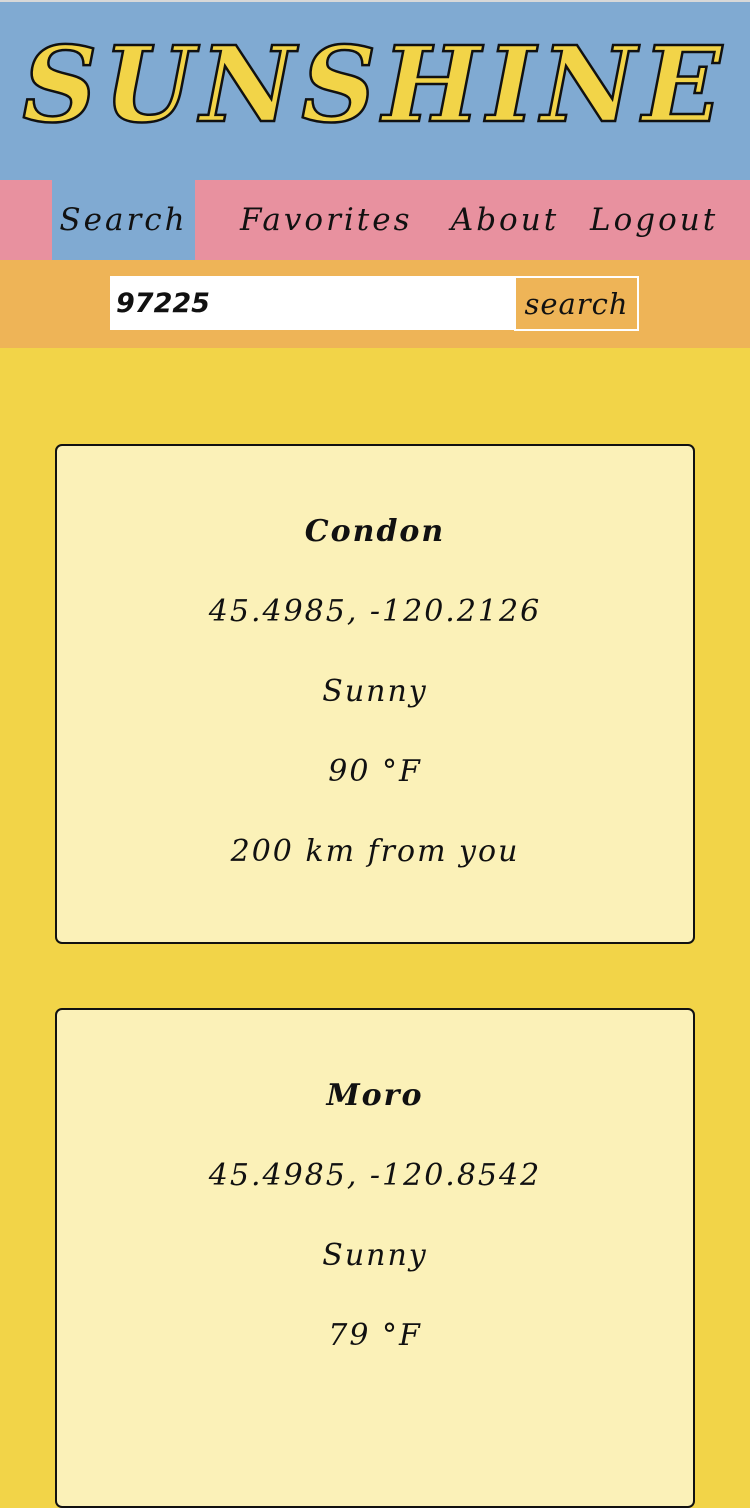 The image size is (750, 1508). Describe the element at coordinates (375, 611) in the screenshot. I see `location-coords: 45.4985, -120.2126` at that location.